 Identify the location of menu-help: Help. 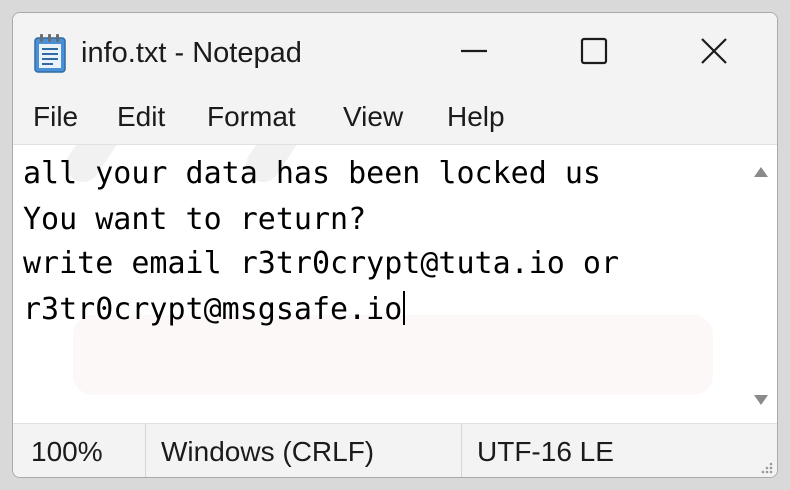
(476, 117).